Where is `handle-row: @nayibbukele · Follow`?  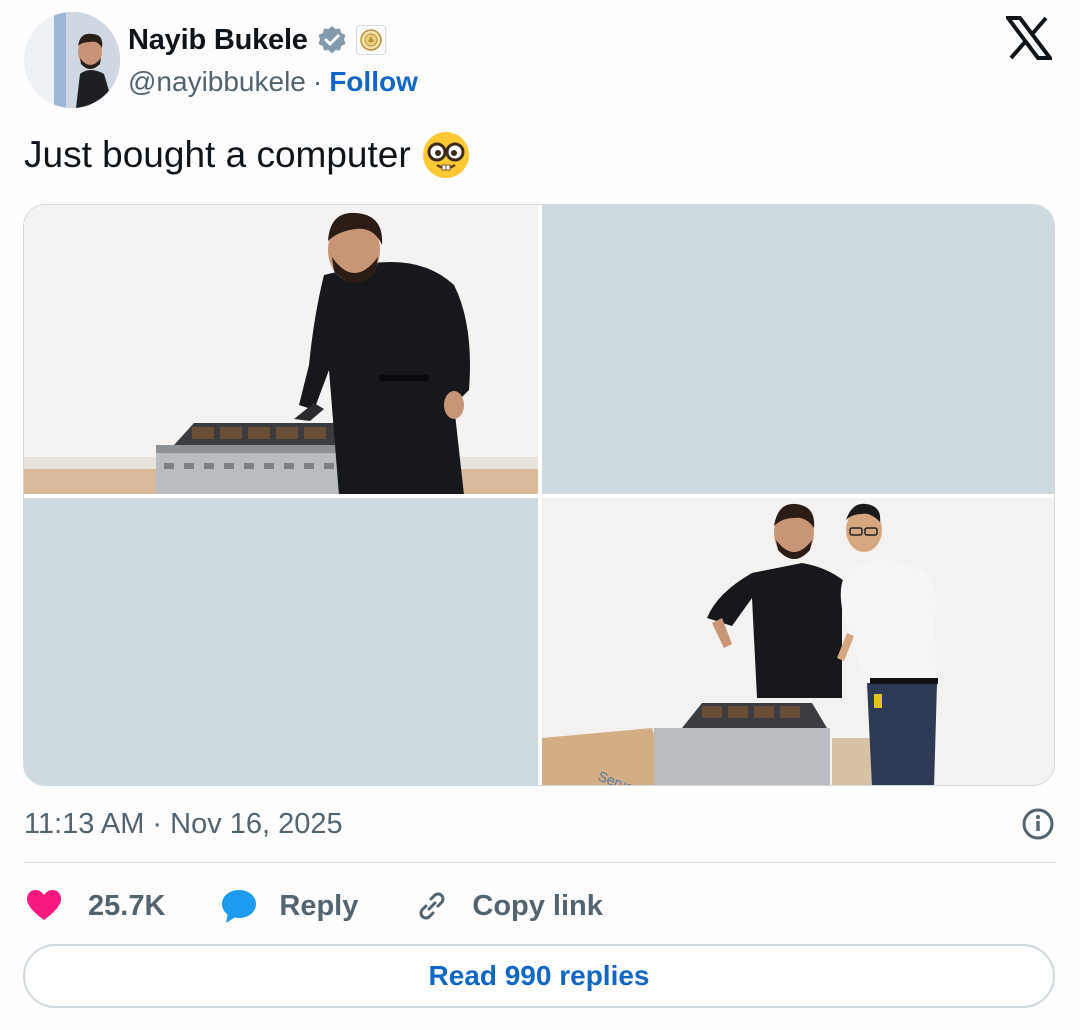 handle-row: @nayibbukele · Follow is located at coordinates (273, 82).